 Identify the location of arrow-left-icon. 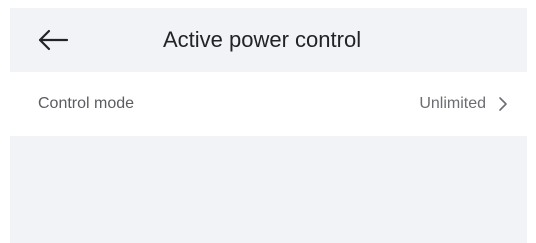
(53, 40).